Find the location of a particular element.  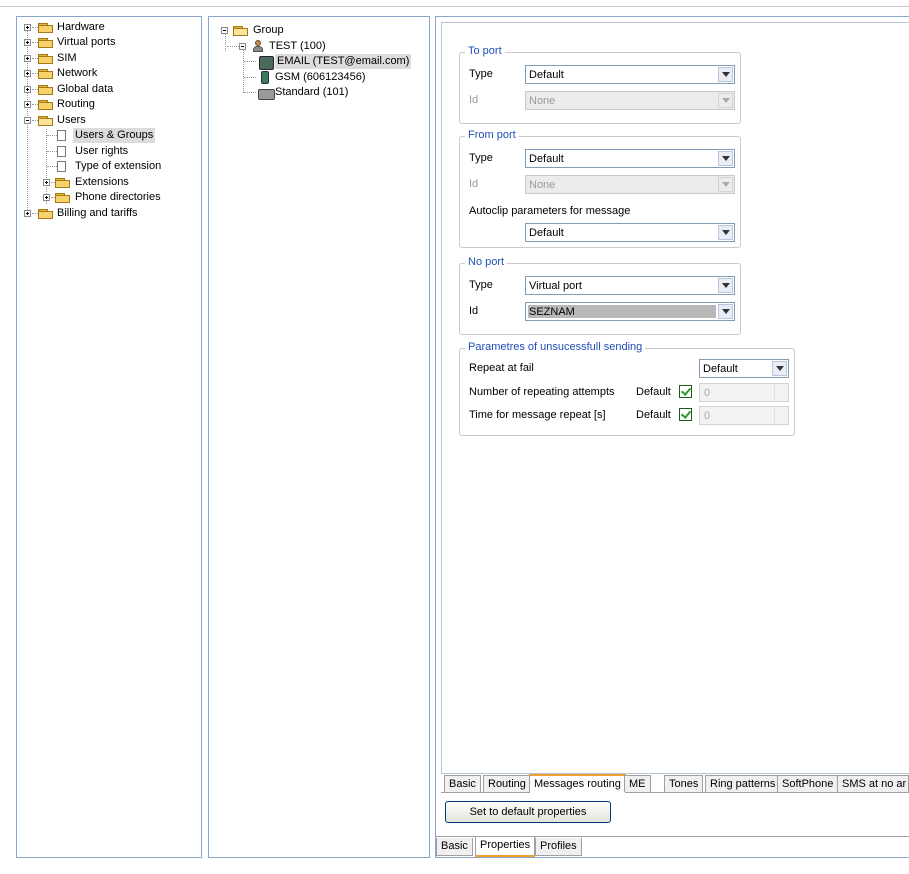

time-default-checkbox is located at coordinates (685, 414).